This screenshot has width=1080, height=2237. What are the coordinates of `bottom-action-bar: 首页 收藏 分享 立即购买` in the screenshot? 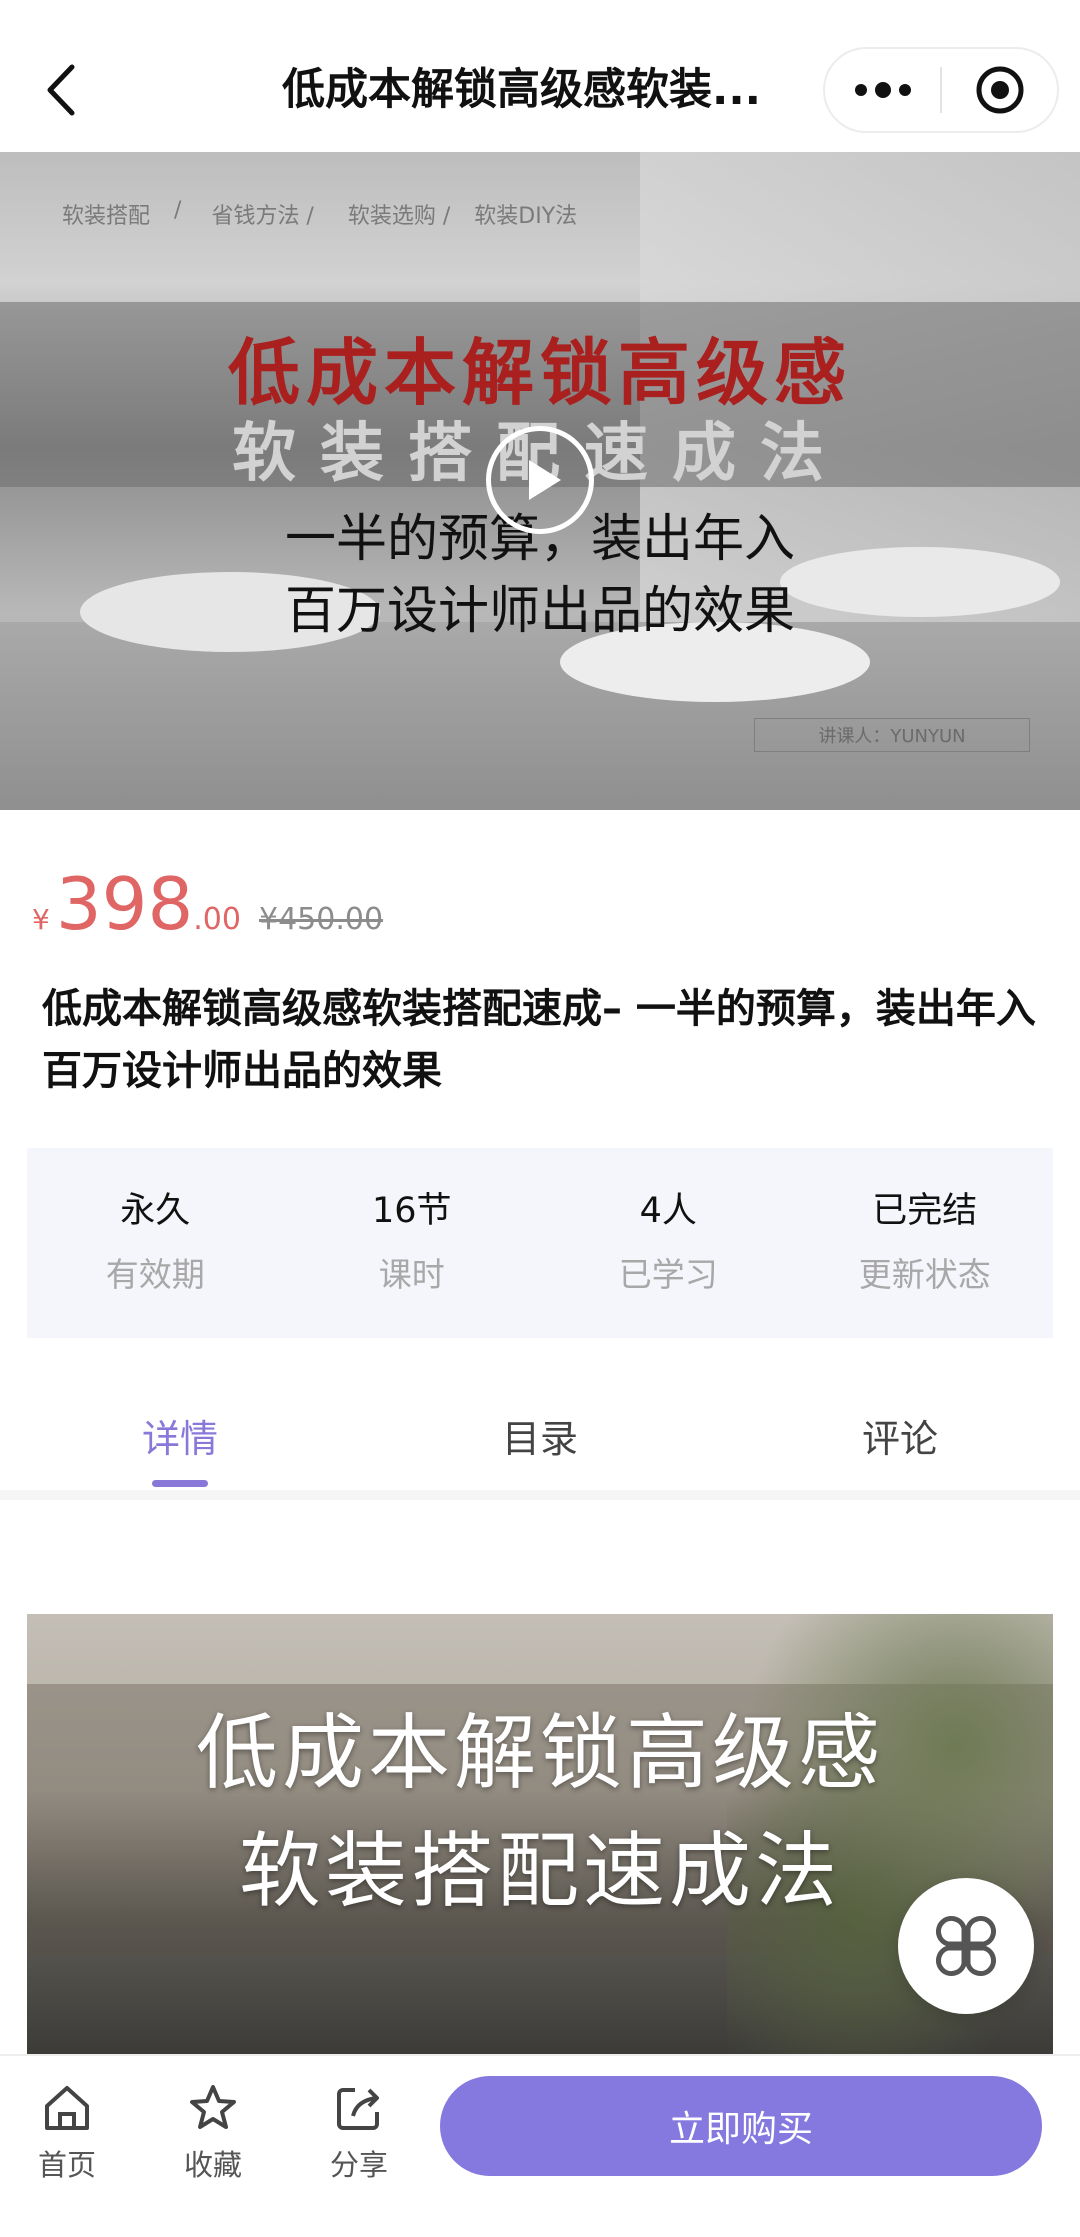 It's located at (540, 2145).